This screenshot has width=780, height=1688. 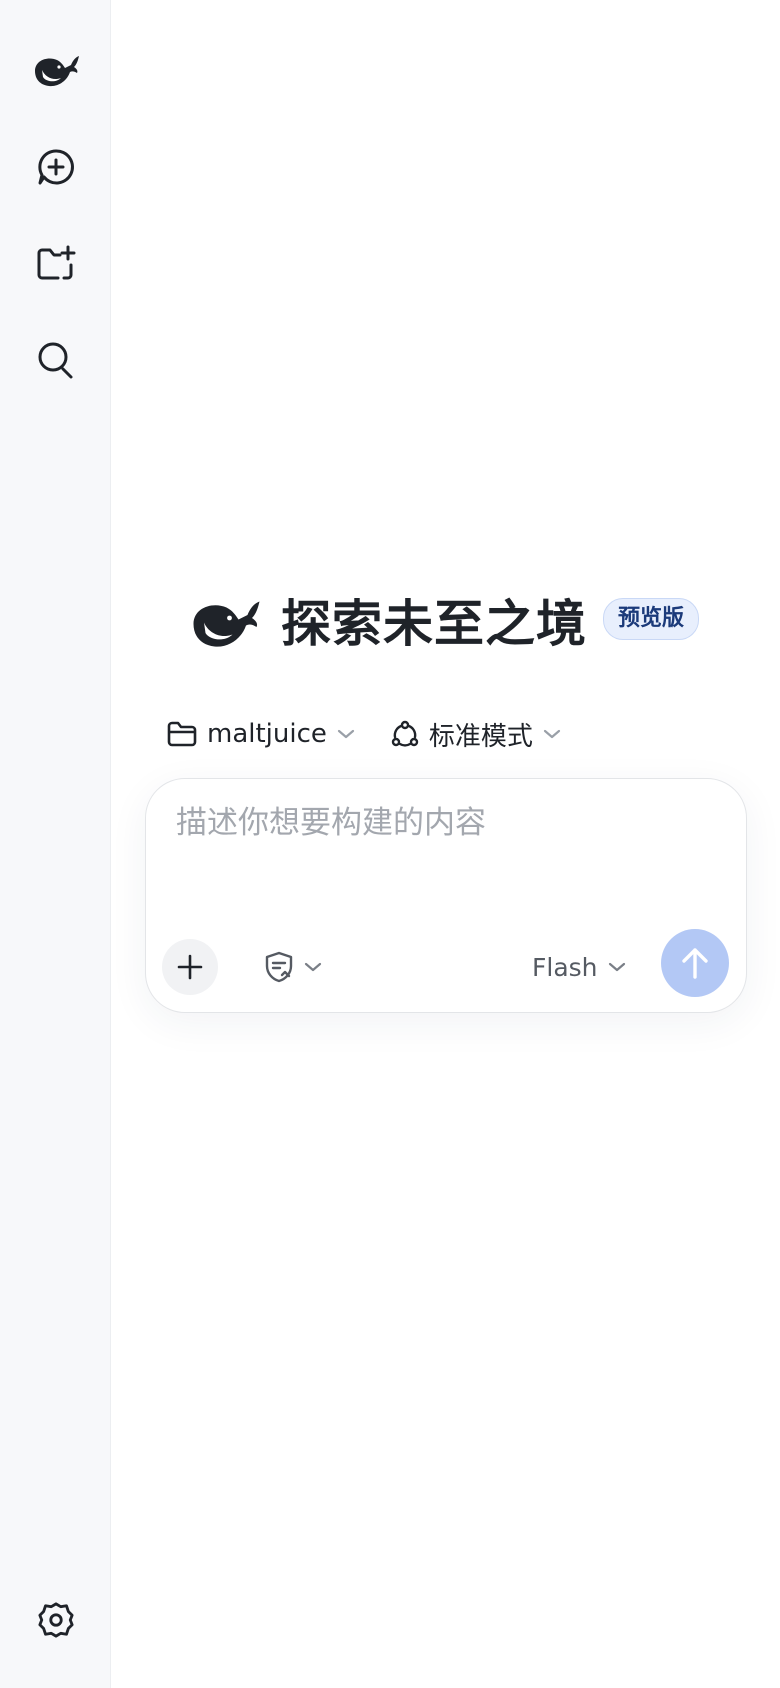 What do you see at coordinates (182, 734) in the screenshot?
I see `folder-icon` at bounding box center [182, 734].